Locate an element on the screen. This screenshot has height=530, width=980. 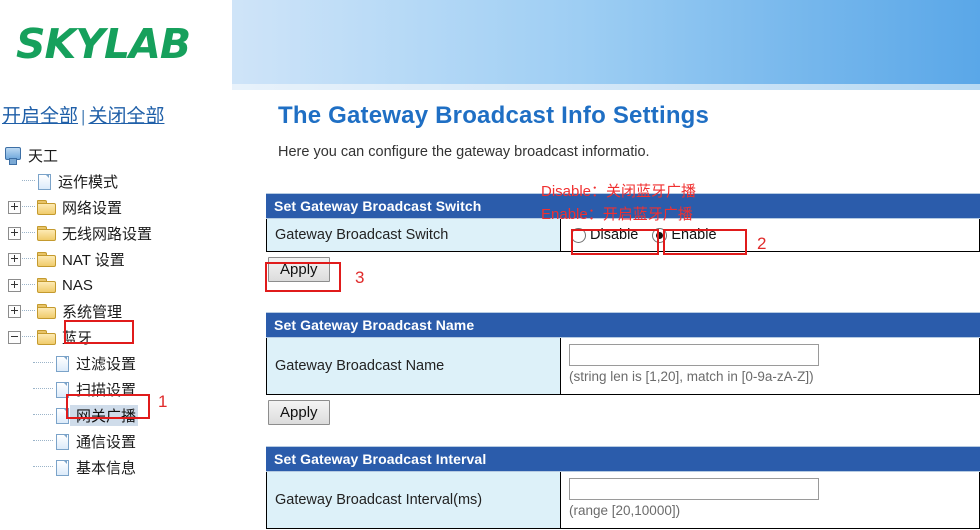
sidebar-item-filter-settings: 过滤设置 is located at coordinates (115, 363).